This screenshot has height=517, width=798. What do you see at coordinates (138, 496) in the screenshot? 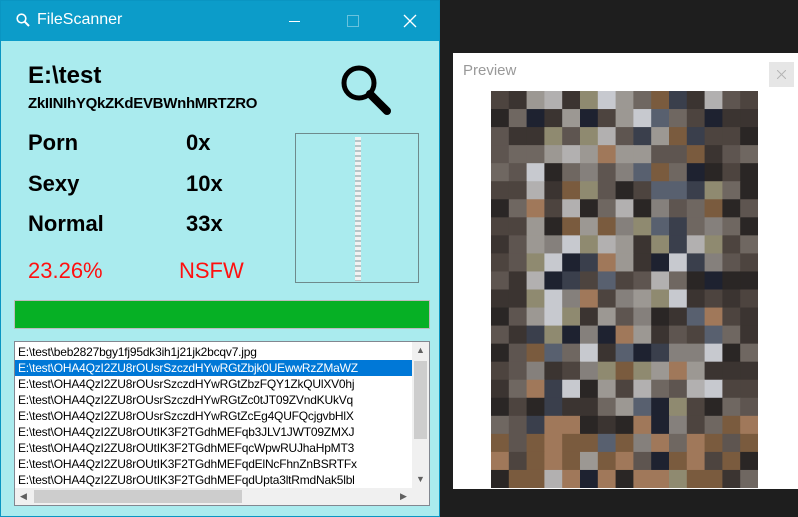
I see `horizontal-scroll-thumb` at bounding box center [138, 496].